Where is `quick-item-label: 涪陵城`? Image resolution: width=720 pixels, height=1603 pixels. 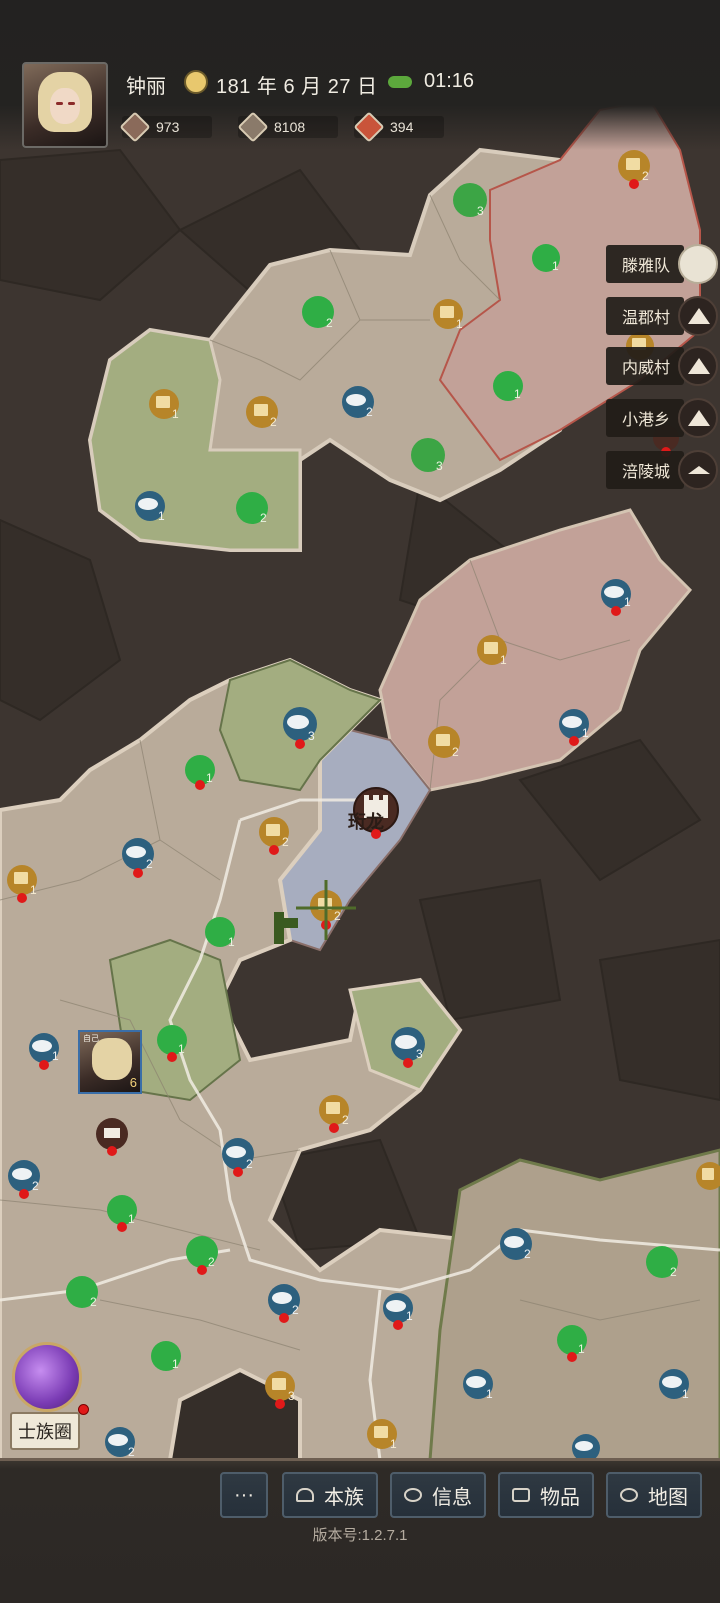
quick-item-label: 涪陵城 is located at coordinates (644, 470).